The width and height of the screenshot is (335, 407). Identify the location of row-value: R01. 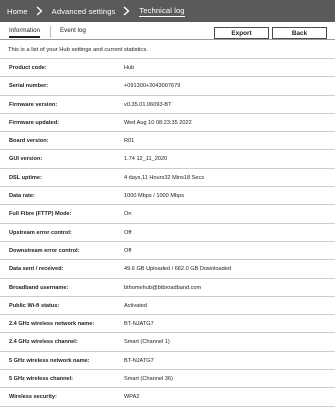
(129, 141).